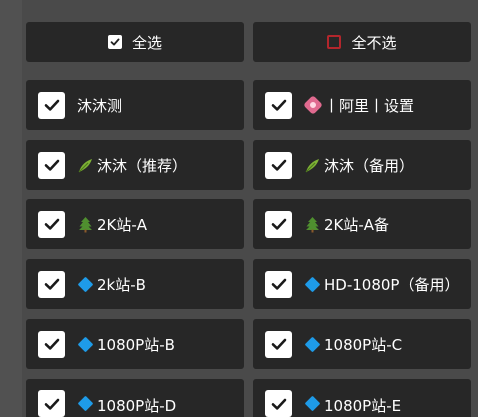 This screenshot has height=417, width=478. Describe the element at coordinates (334, 42) in the screenshot. I see `checkbox-unchecked-icon` at that location.